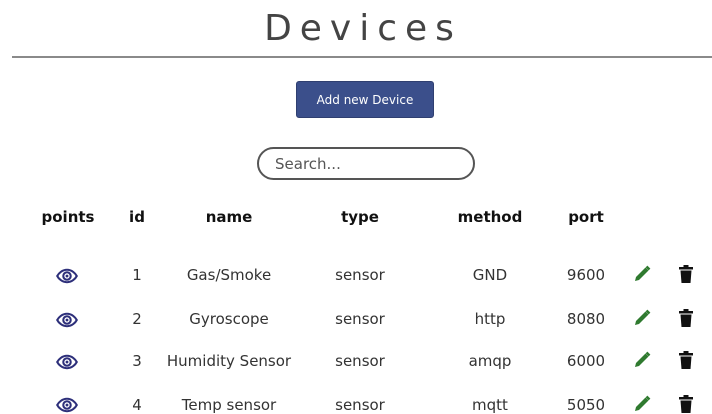 Image resolution: width=712 pixels, height=414 pixels. What do you see at coordinates (360, 217) in the screenshot?
I see `header-type: type` at bounding box center [360, 217].